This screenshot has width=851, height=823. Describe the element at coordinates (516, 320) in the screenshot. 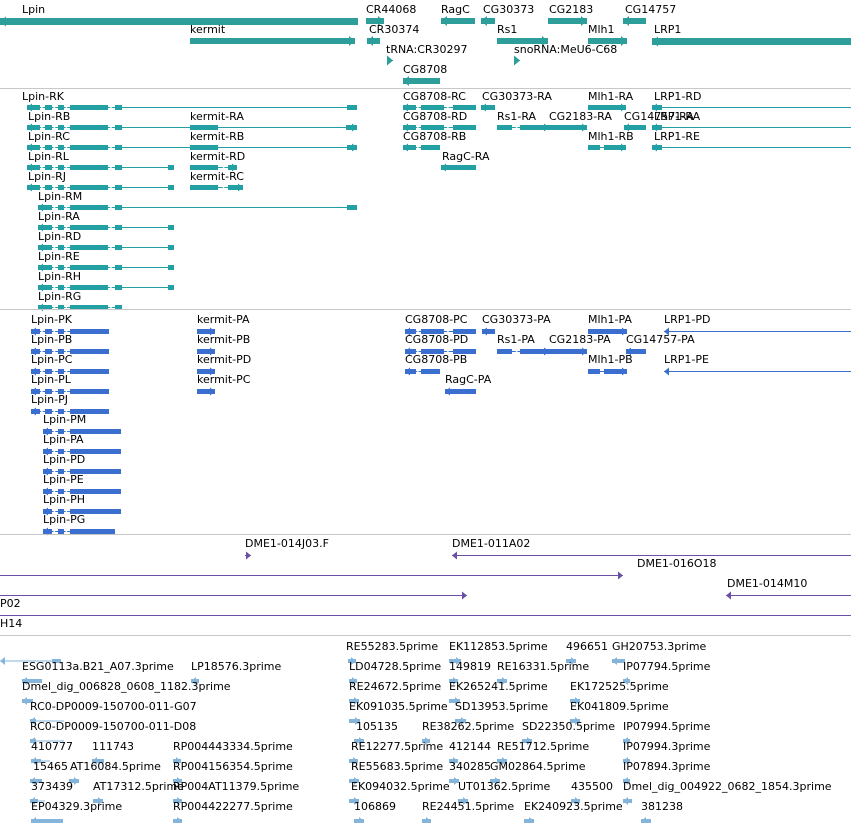

I see `feature-label: CG30373-PA` at that location.